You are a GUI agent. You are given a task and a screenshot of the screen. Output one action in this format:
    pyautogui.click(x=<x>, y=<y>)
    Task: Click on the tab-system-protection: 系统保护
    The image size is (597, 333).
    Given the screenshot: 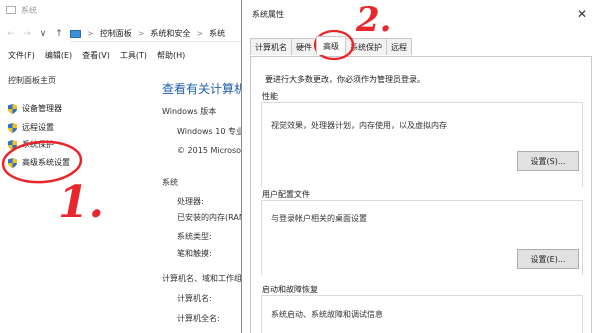 What is the action you would take?
    pyautogui.click(x=366, y=46)
    